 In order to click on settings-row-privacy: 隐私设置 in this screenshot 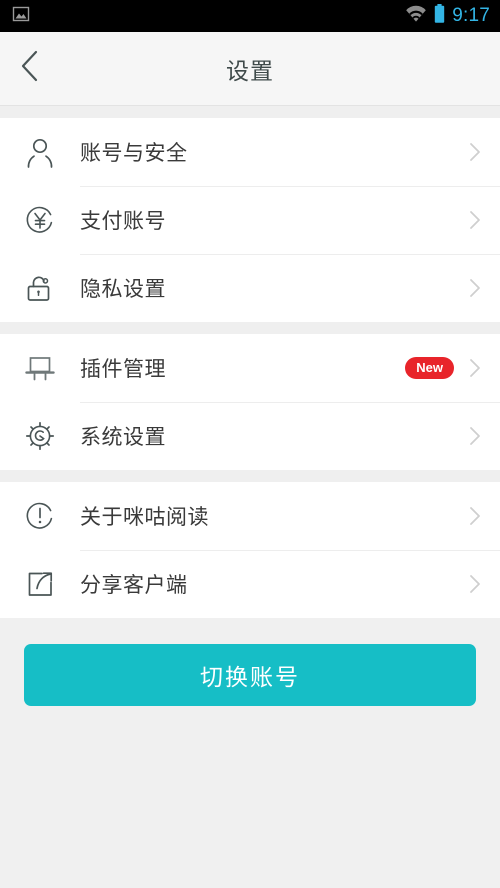, I will do `click(250, 288)`.